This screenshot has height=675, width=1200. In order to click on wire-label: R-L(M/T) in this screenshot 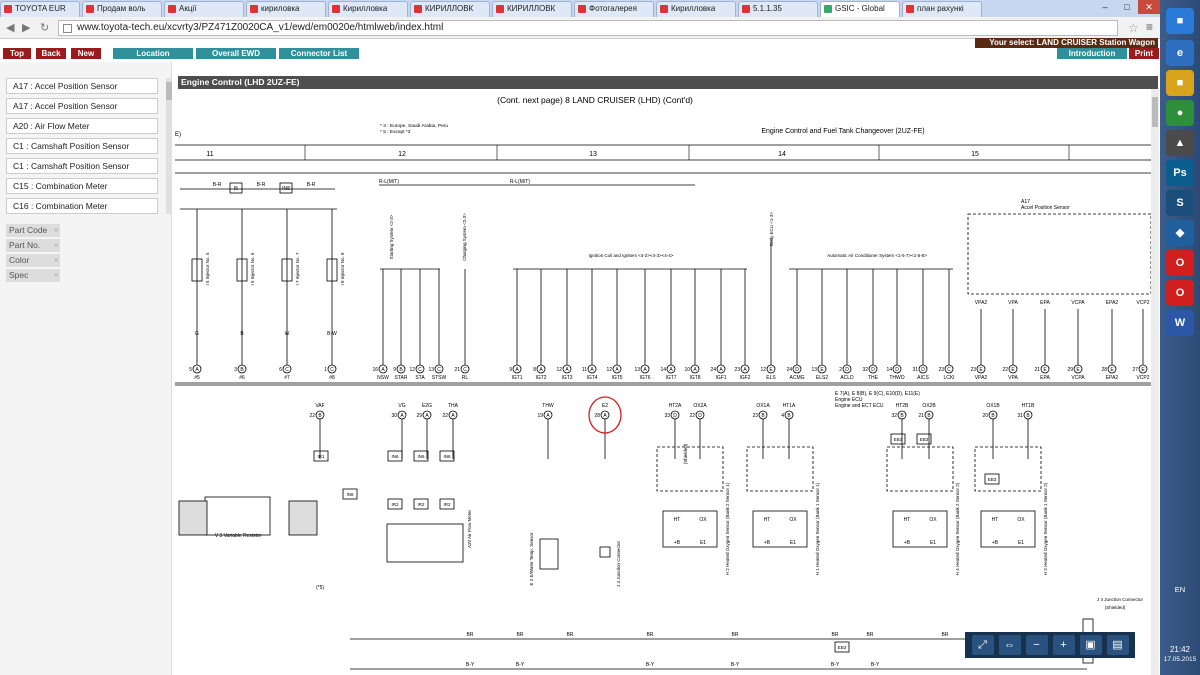, I will do `click(389, 182)`.